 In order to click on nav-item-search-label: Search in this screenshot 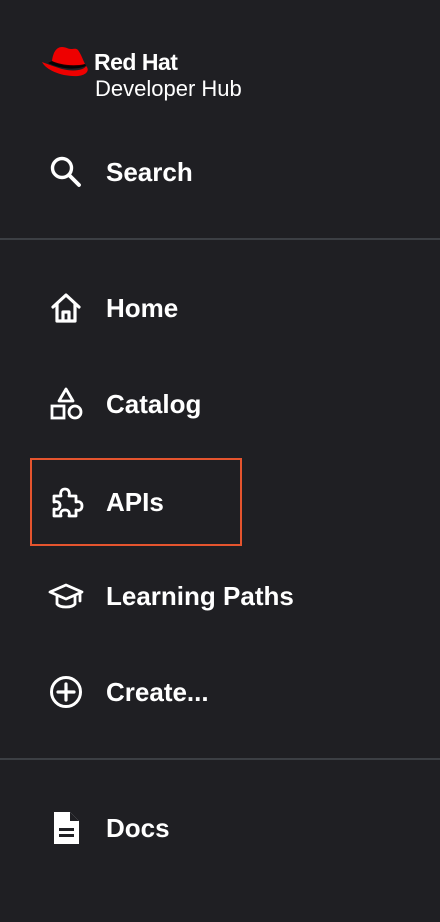, I will do `click(149, 172)`.